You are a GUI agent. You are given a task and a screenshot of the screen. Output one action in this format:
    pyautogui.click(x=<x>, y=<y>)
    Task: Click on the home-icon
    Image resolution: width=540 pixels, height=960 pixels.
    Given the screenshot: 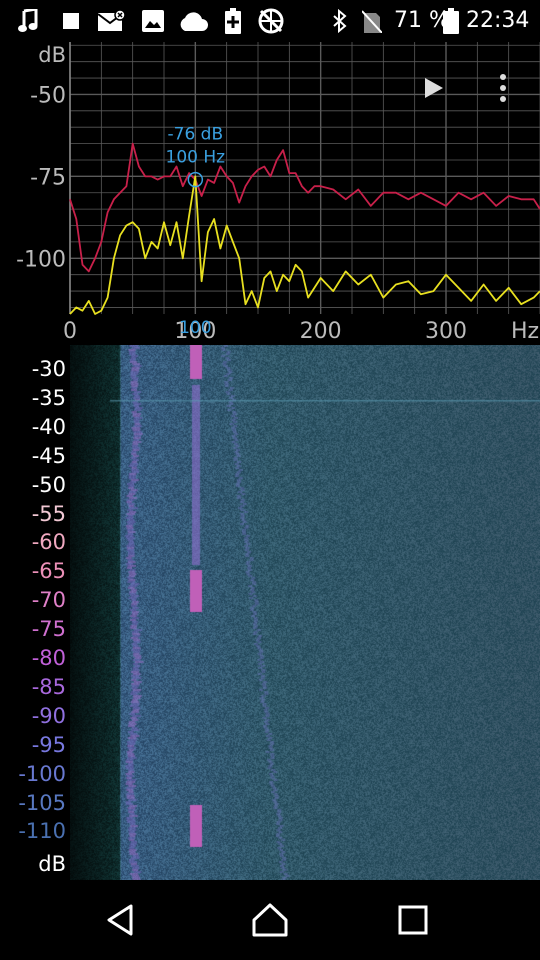 What is the action you would take?
    pyautogui.click(x=270, y=920)
    